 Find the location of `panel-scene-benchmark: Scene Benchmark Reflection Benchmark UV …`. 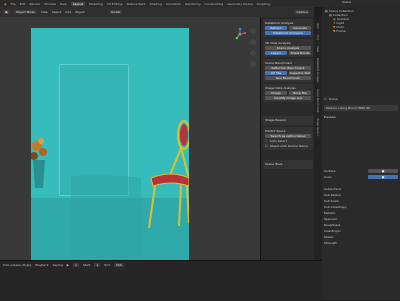

panel-scene-benchmark: Scene Benchmark Reflection Benchmark UV … is located at coordinates (288, 70).